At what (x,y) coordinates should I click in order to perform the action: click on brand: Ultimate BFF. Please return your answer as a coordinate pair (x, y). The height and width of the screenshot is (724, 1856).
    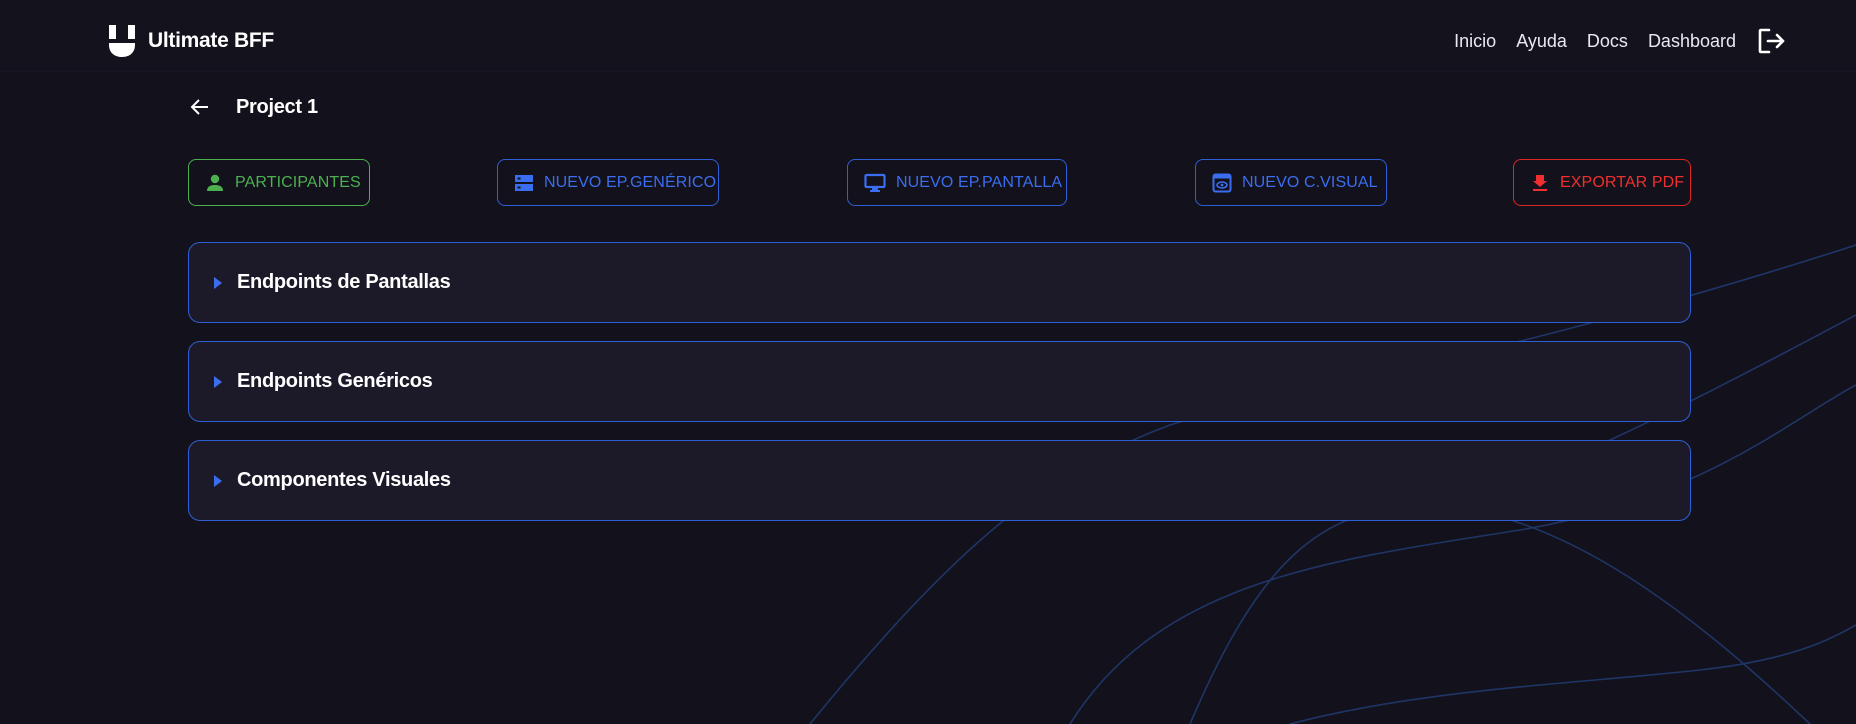
    Looking at the image, I should click on (191, 41).